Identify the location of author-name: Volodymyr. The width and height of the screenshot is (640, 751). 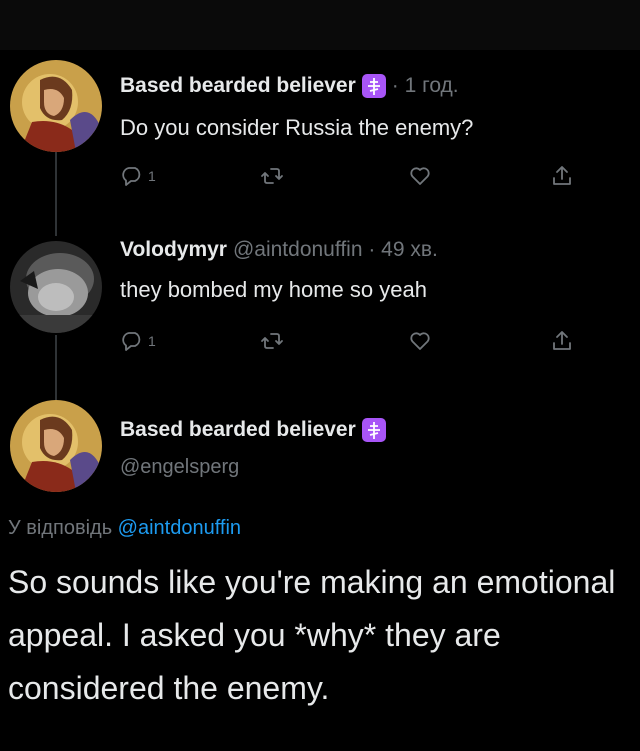
(173, 250).